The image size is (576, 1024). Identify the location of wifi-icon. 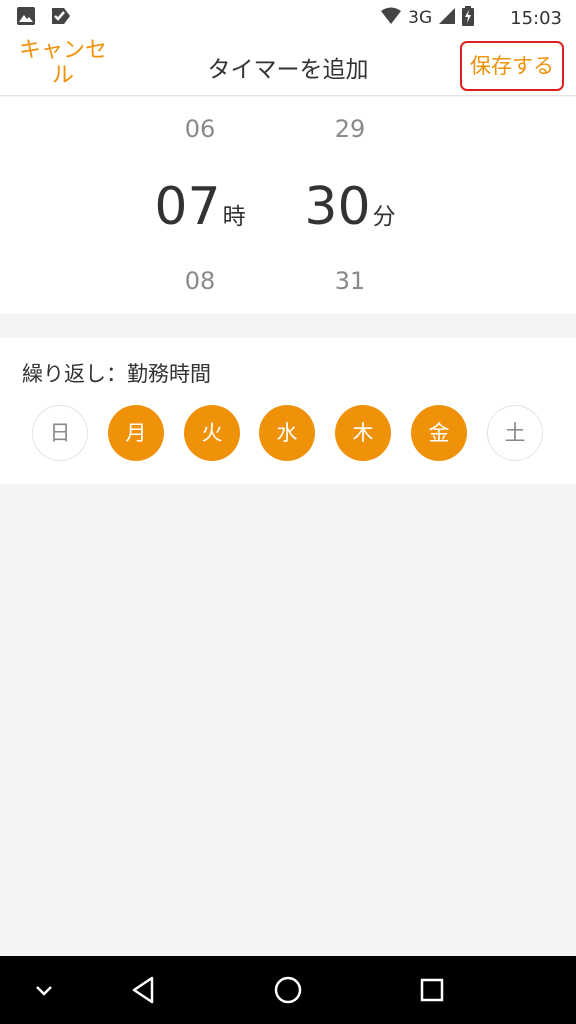
(391, 18).